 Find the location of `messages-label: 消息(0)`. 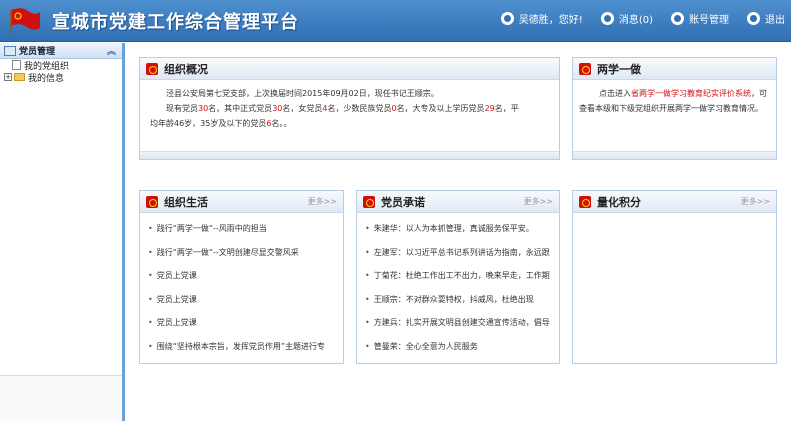

messages-label: 消息(0) is located at coordinates (635, 20).